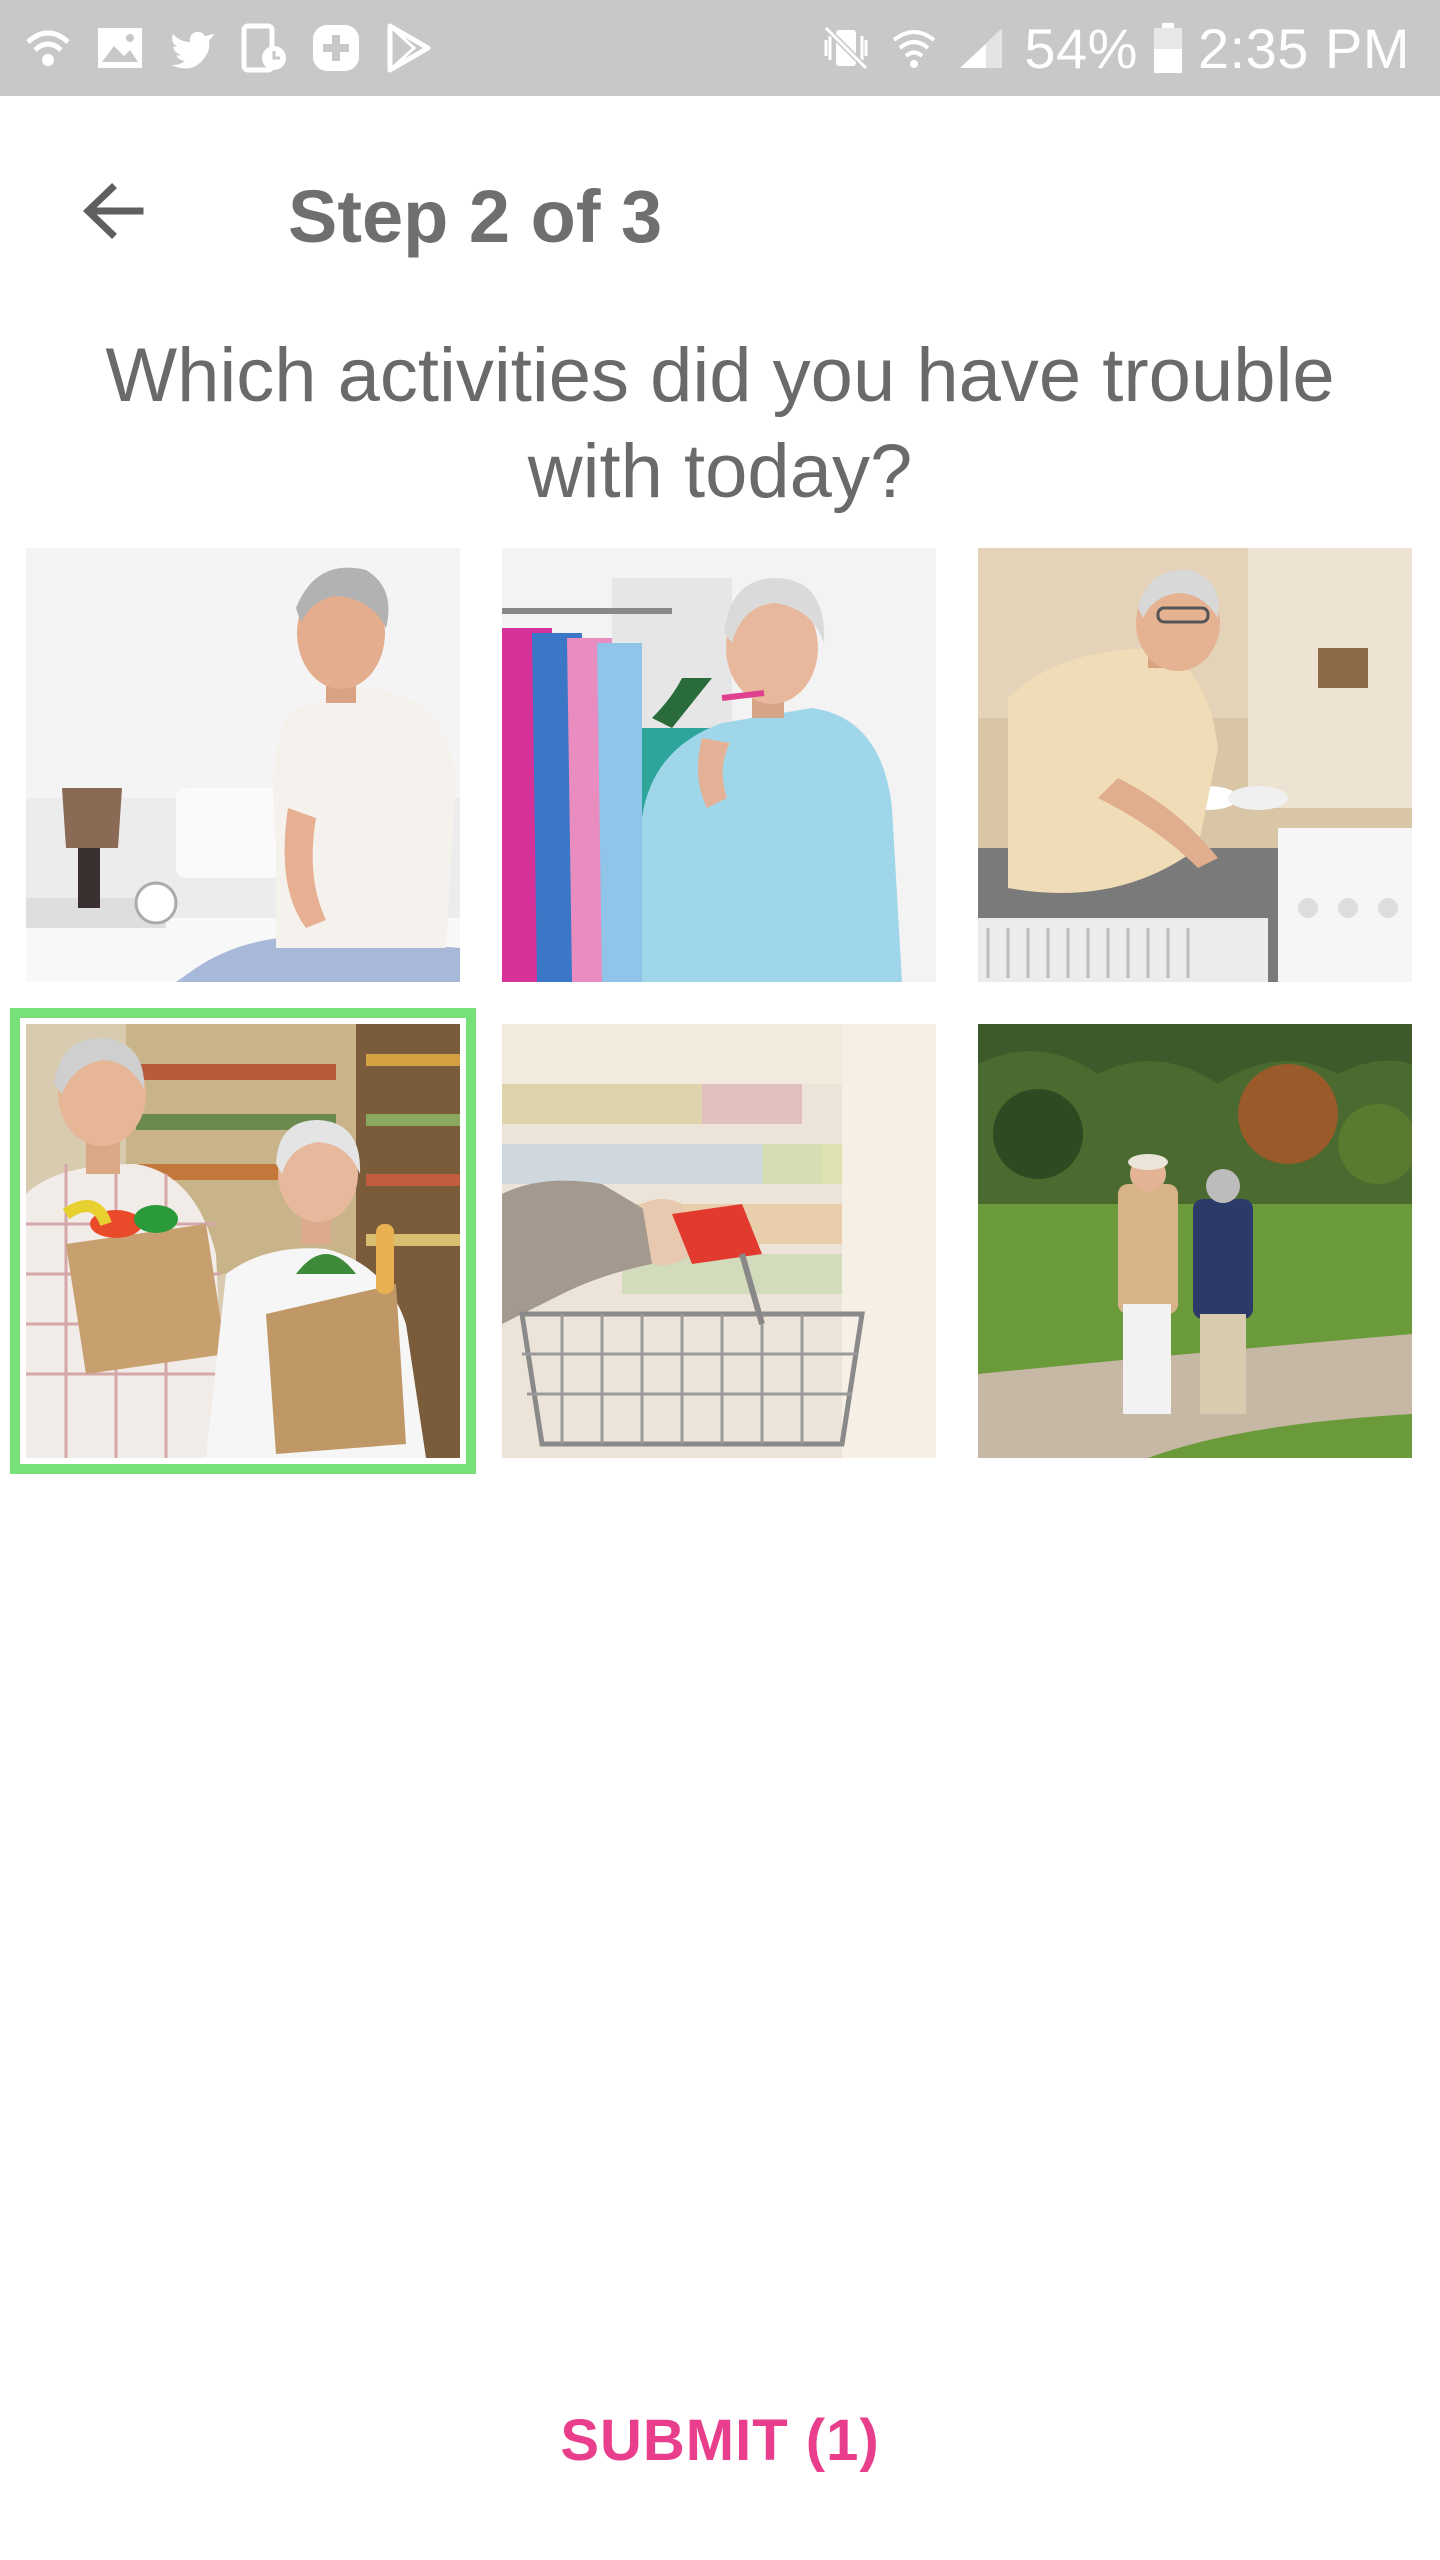 The image size is (1440, 2560). Describe the element at coordinates (48, 48) in the screenshot. I see `wifi-calling-icon` at that location.